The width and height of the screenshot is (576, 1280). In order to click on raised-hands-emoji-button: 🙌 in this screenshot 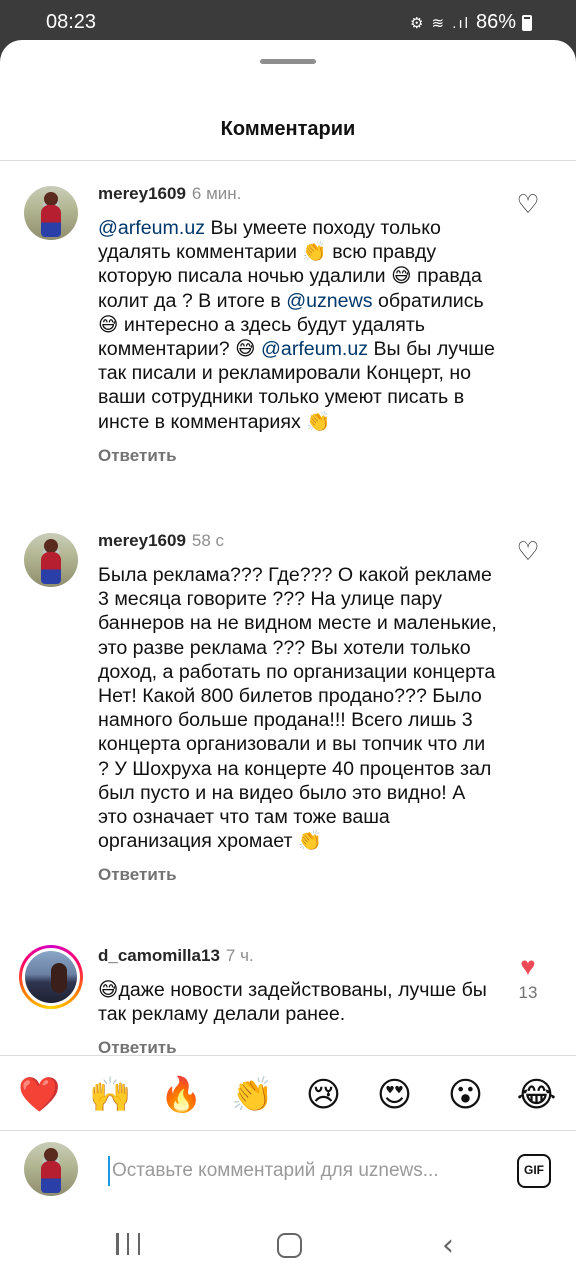, I will do `click(111, 1095)`.